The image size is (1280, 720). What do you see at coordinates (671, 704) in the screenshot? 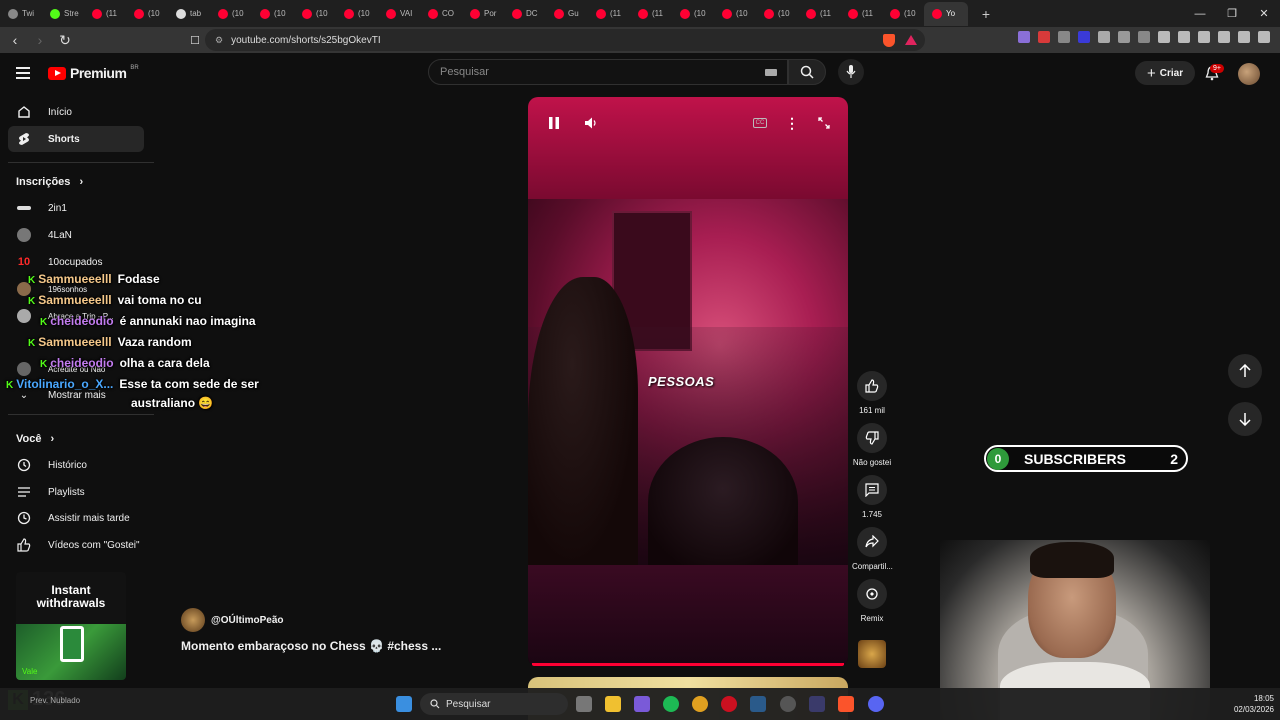
I see `spotify-icon` at bounding box center [671, 704].